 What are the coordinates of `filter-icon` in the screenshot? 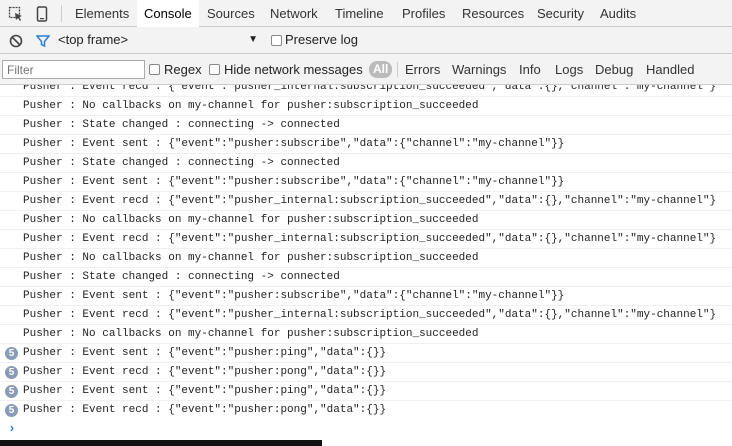 It's located at (43, 40).